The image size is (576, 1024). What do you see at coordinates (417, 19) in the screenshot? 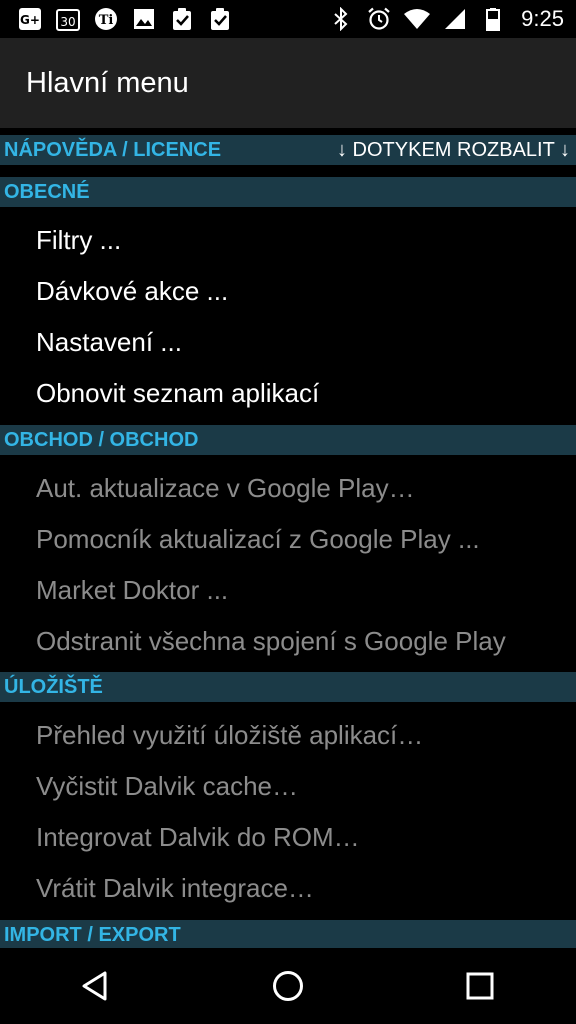
I see `wifi-icon` at bounding box center [417, 19].